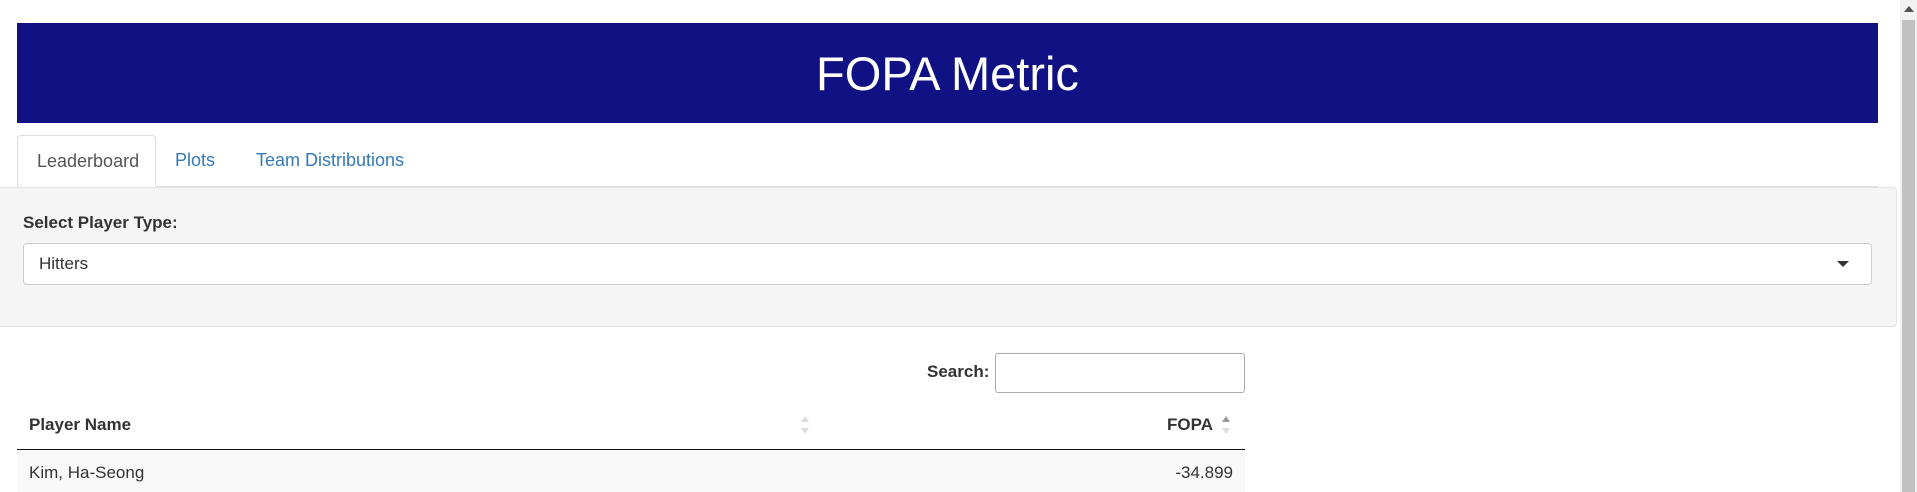  Describe the element at coordinates (1190, 425) in the screenshot. I see `column-header-fopa: FOPA` at that location.